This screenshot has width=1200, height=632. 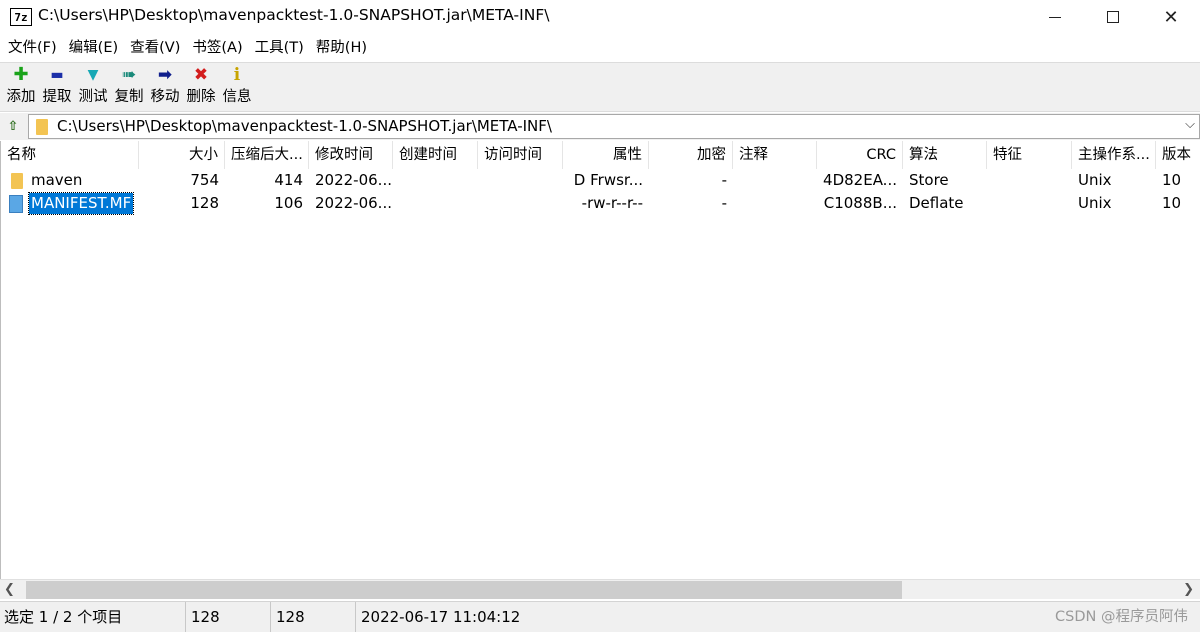 I want to click on add-icon: ✚, so click(x=21, y=74).